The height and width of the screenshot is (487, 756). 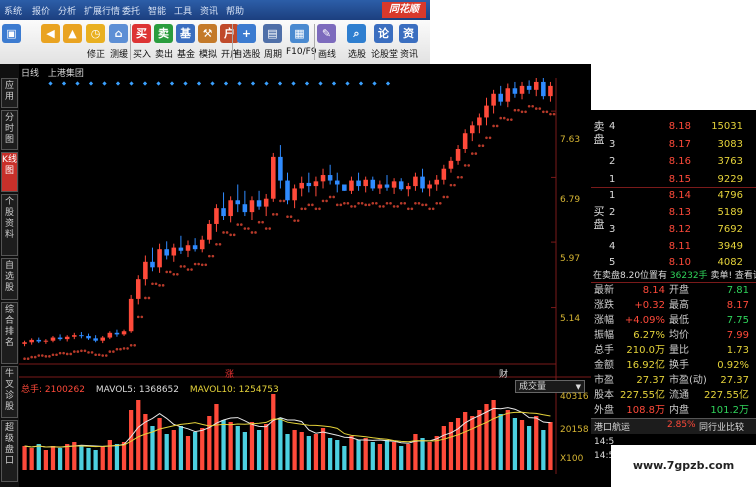 I want to click on sector-bar: 港口航运 2.85% 同行业比较, so click(x=673, y=426).